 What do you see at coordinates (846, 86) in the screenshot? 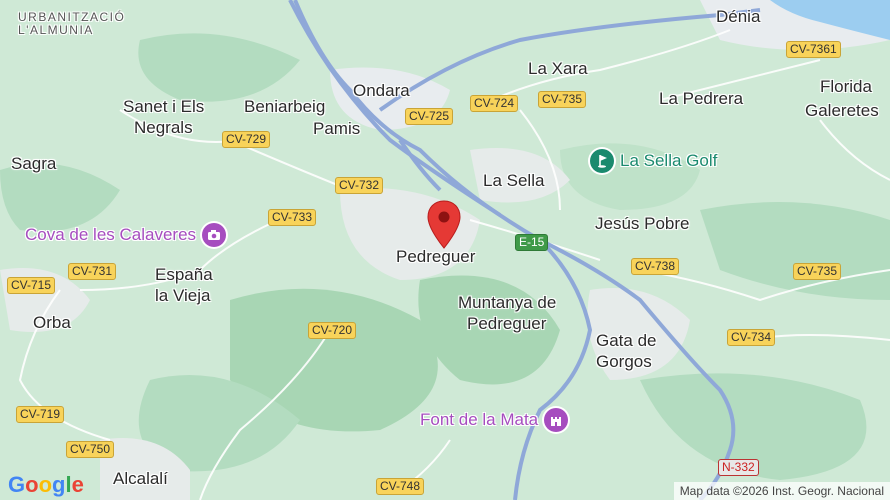
I see `place-florida-line1: Florida` at bounding box center [846, 86].